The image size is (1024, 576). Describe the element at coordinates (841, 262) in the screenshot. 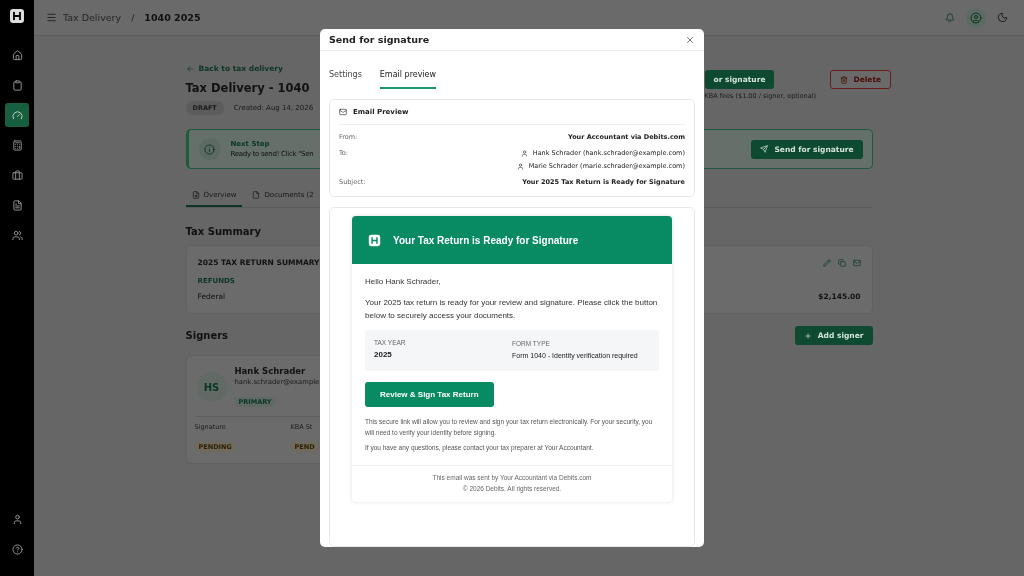

I see `copy-icon` at that location.